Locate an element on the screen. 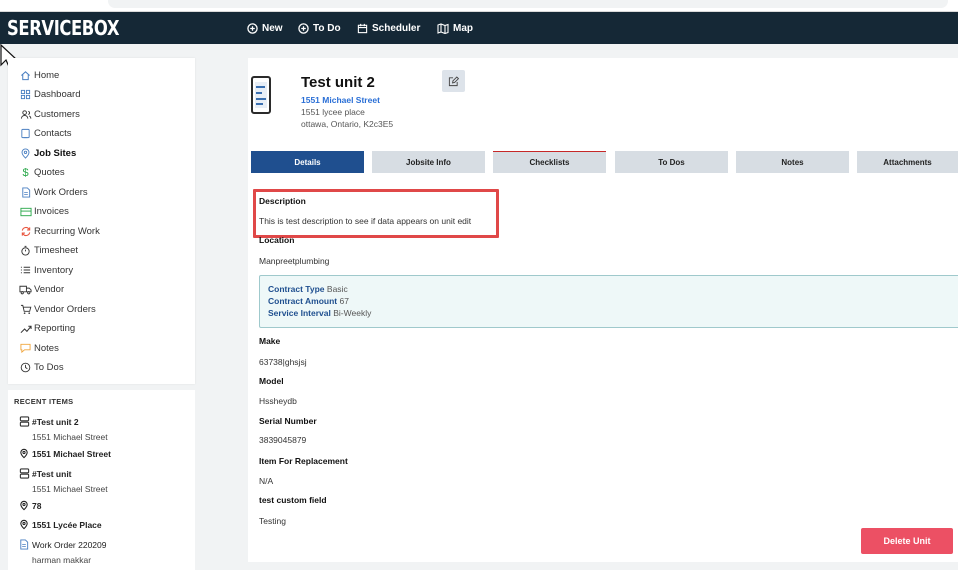 The height and width of the screenshot is (570, 958). serial-number-label: Serial Number is located at coordinates (288, 421).